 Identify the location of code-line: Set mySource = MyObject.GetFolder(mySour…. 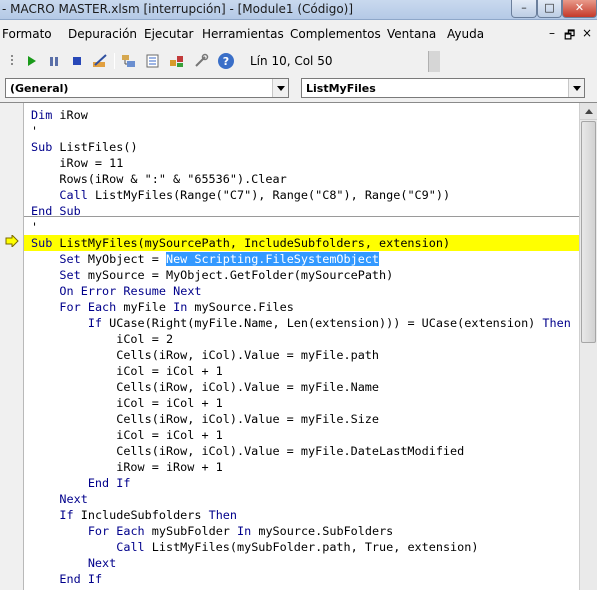
(212, 275).